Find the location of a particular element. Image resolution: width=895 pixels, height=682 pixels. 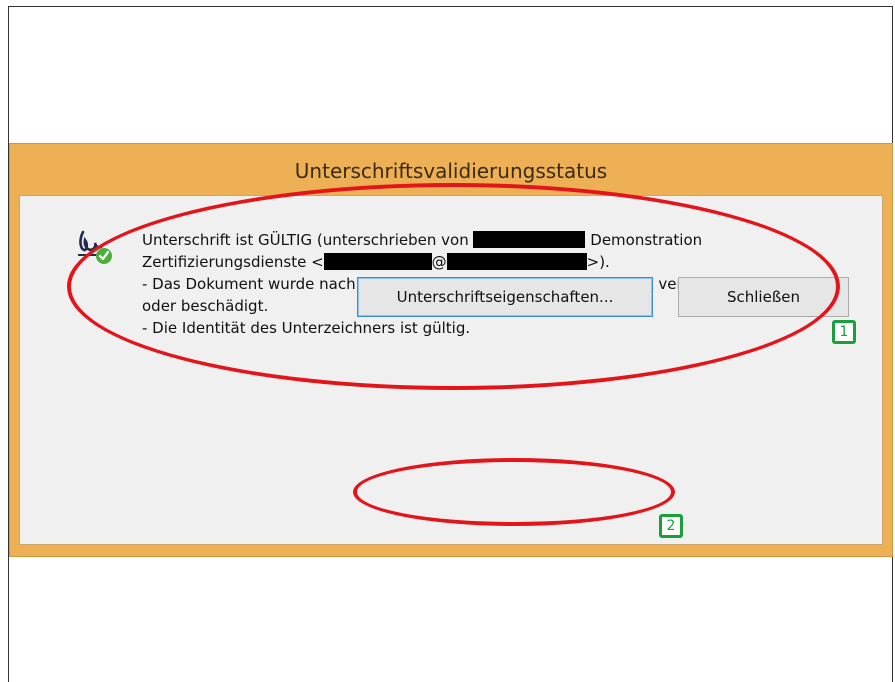

title-bar: Unterschriftsvalidierungsstatus is located at coordinates (451, 169).